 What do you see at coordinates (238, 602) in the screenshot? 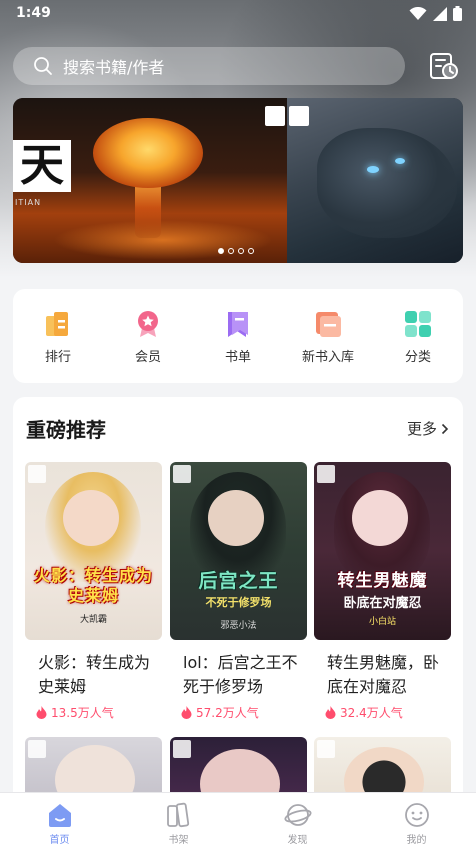
I see `cover-subtitle: 不死于修罗场` at bounding box center [238, 602].